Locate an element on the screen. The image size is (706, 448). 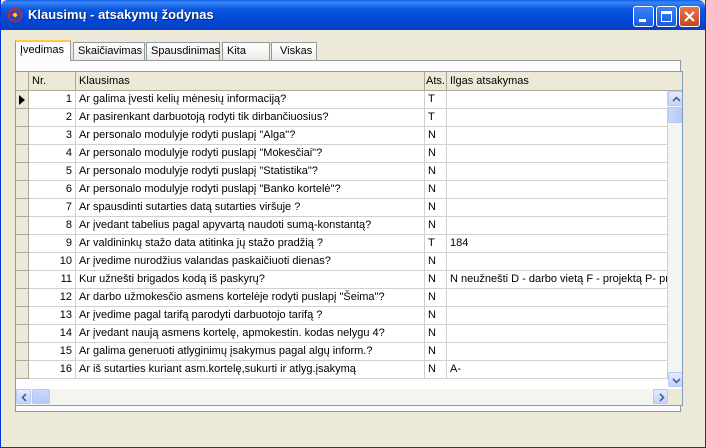
cell-long-answer: 184 is located at coordinates (557, 244).